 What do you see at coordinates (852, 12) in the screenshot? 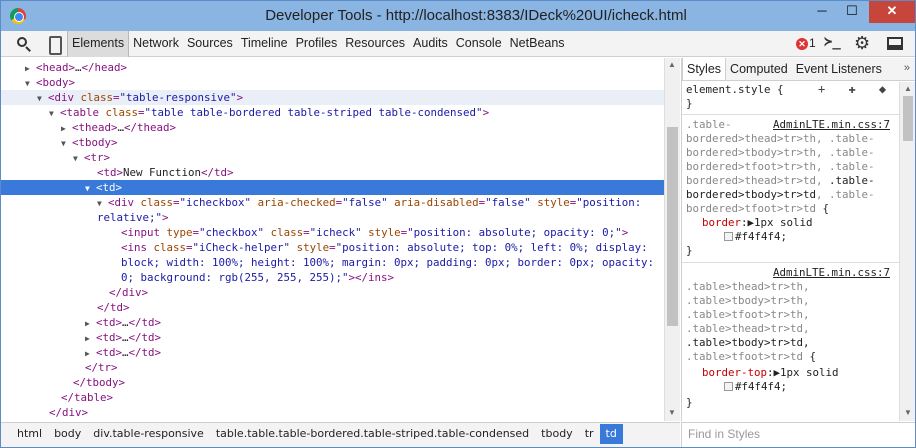
I see `maximize-button: ☐` at bounding box center [852, 12].